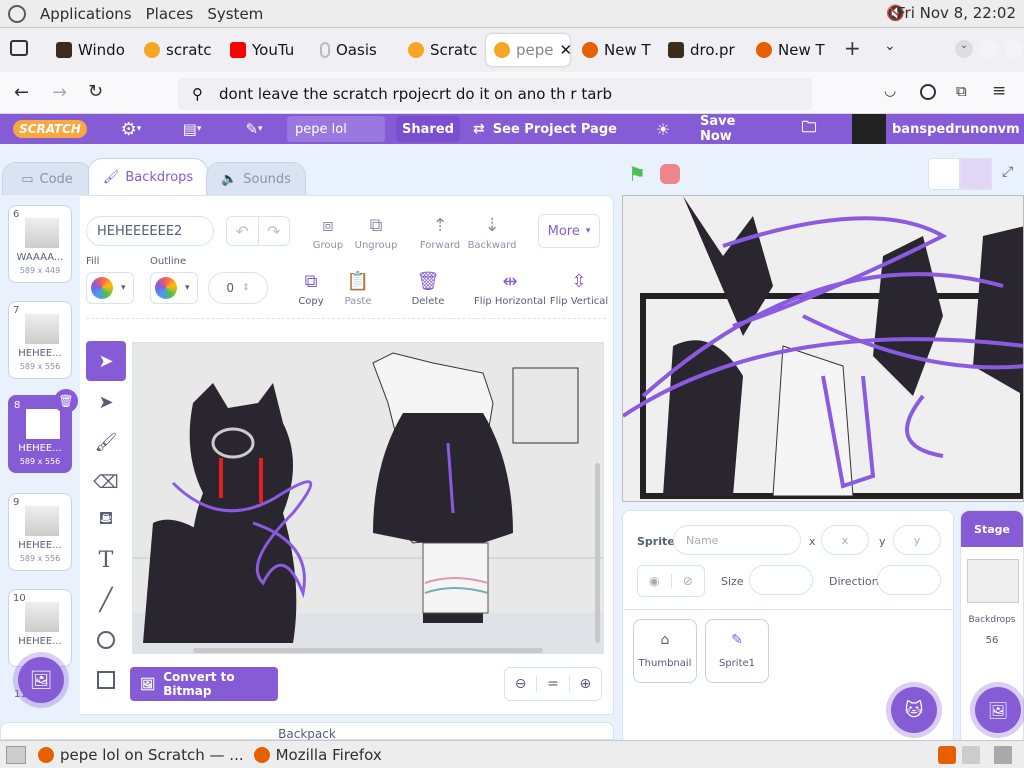 This screenshot has height=768, width=1024. What do you see at coordinates (192, 129) in the screenshot?
I see `file-menu: ▤ ▾` at bounding box center [192, 129].